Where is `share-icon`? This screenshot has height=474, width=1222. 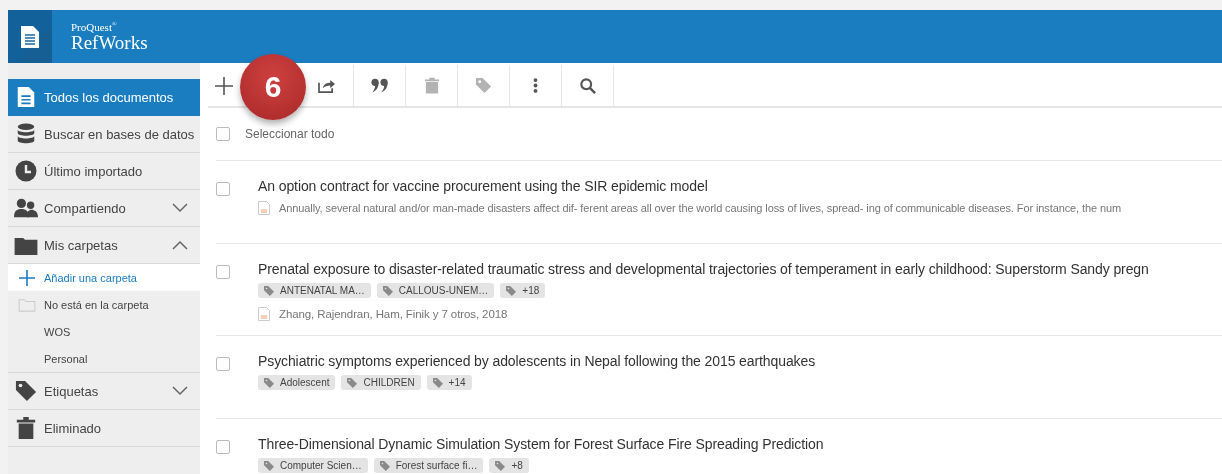
share-icon is located at coordinates (326, 85).